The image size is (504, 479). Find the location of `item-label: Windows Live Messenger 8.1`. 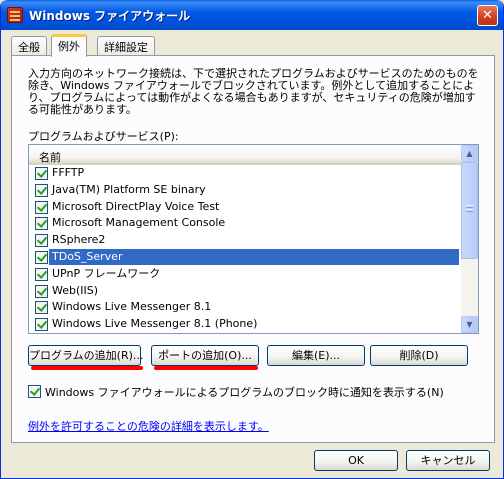

item-label: Windows Live Messenger 8.1 is located at coordinates (132, 307).